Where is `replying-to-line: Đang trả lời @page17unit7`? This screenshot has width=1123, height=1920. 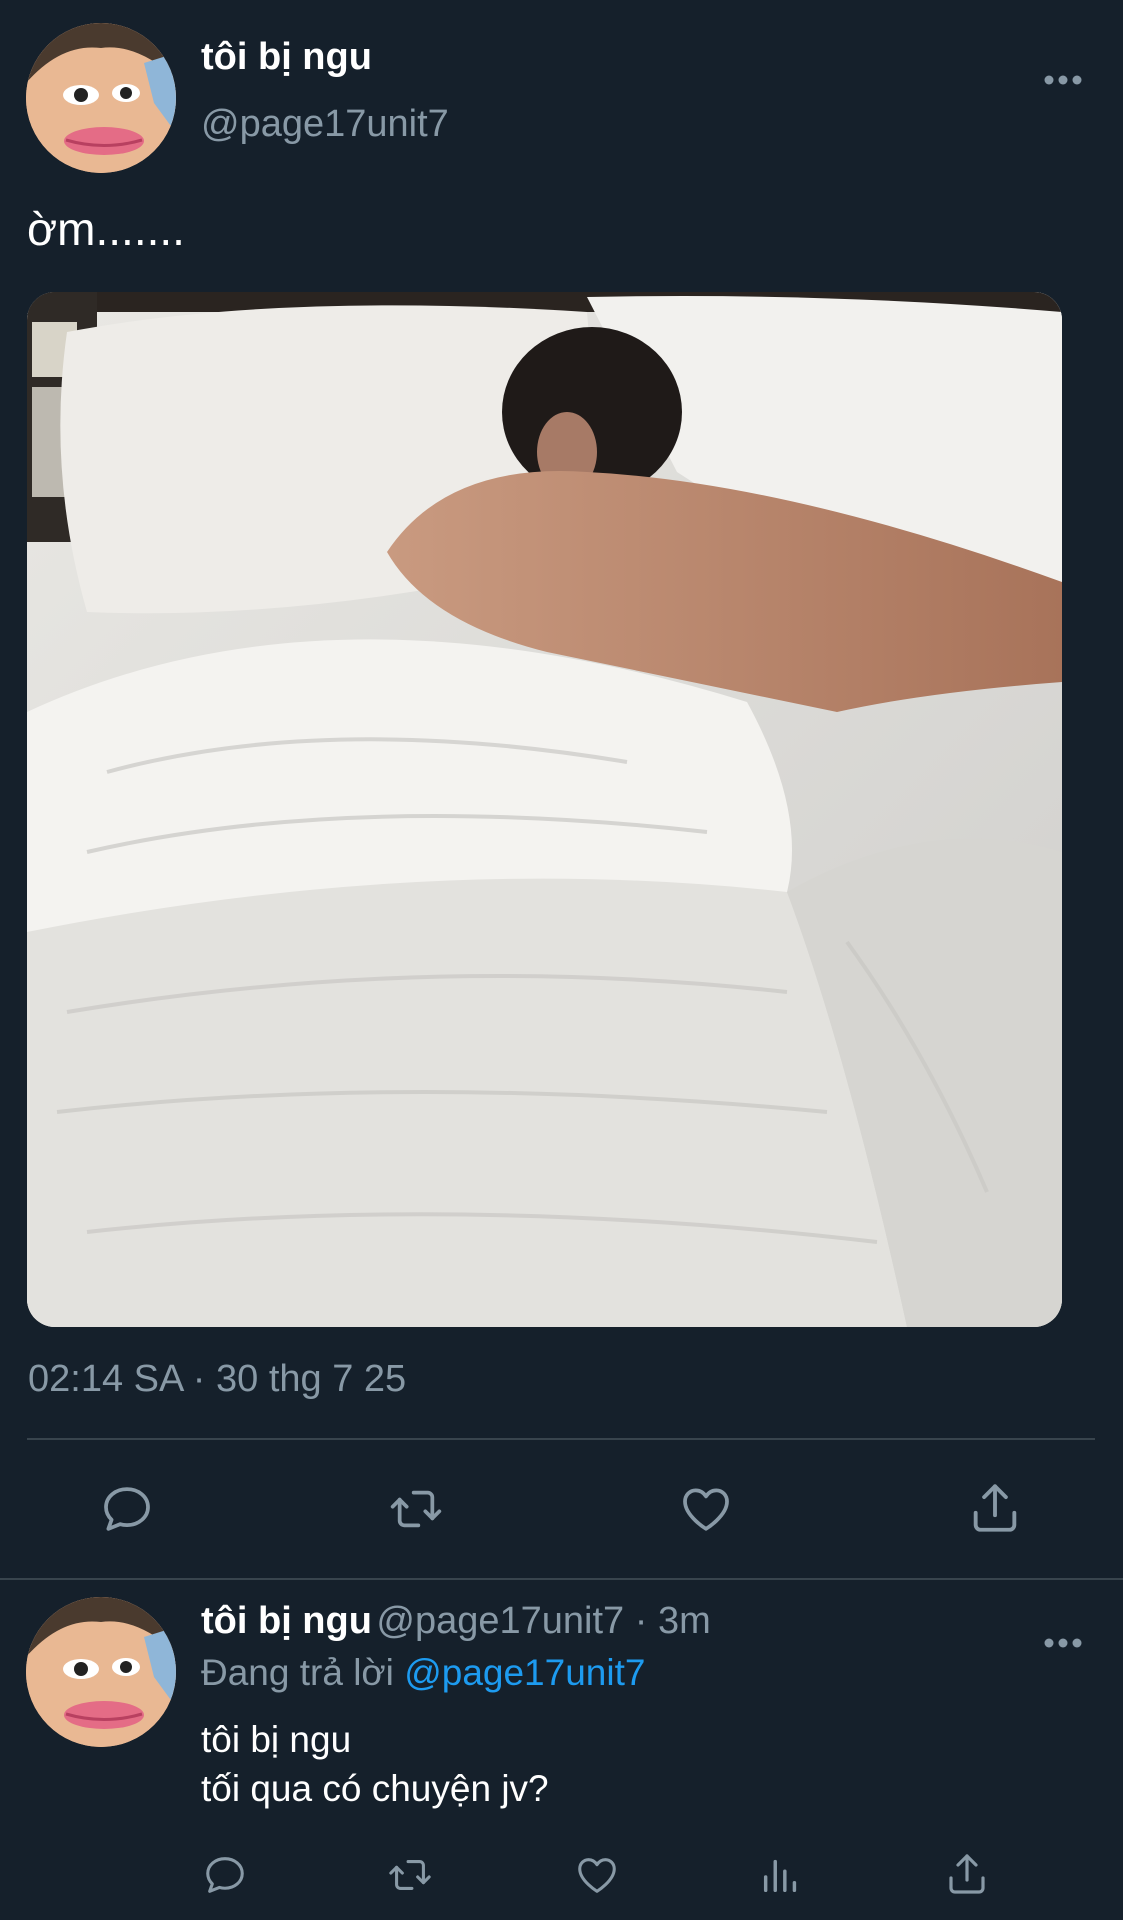 replying-to-line: Đang trả lời @page17unit7 is located at coordinates (423, 1673).